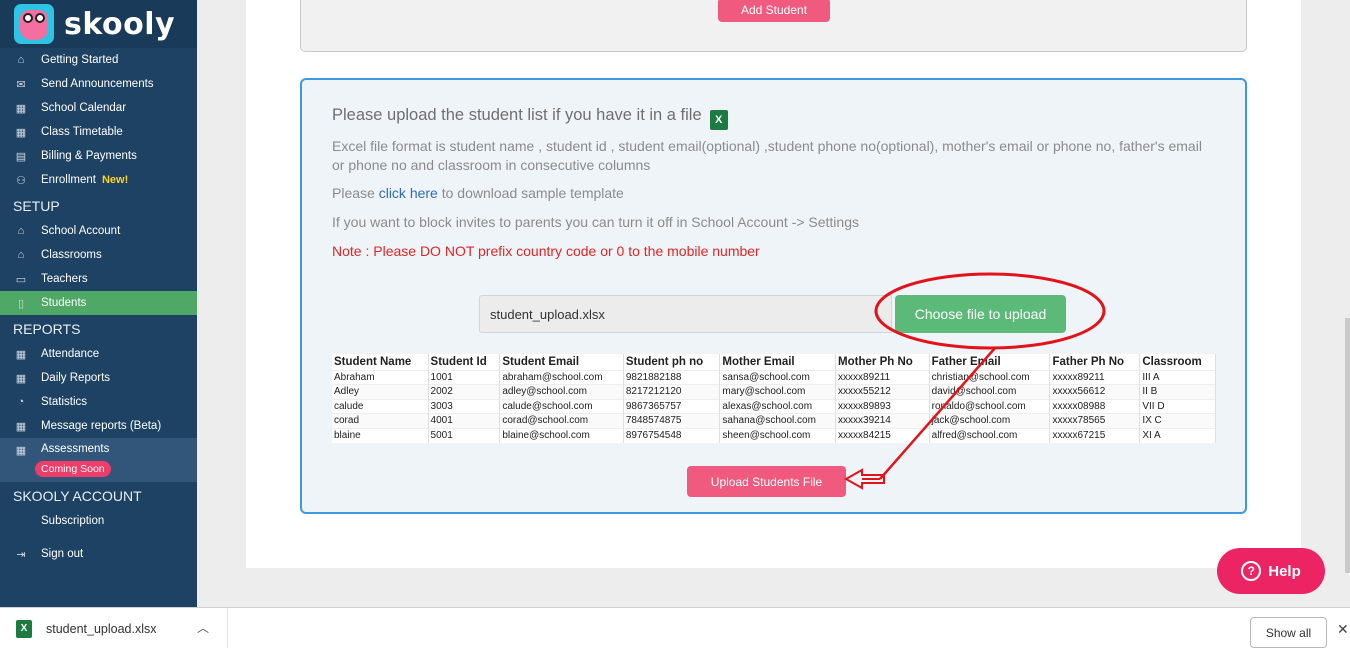  I want to click on table-cell: sahana@school.com, so click(778, 420).